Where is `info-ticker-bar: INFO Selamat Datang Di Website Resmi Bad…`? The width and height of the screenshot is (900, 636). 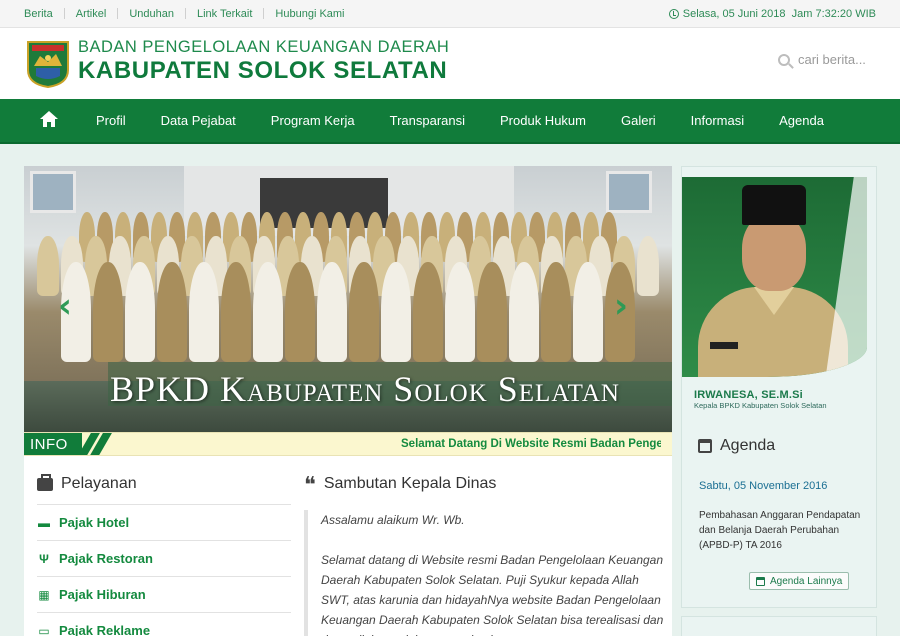
info-ticker-bar: INFO Selamat Datang Di Website Resmi Bad… is located at coordinates (348, 444).